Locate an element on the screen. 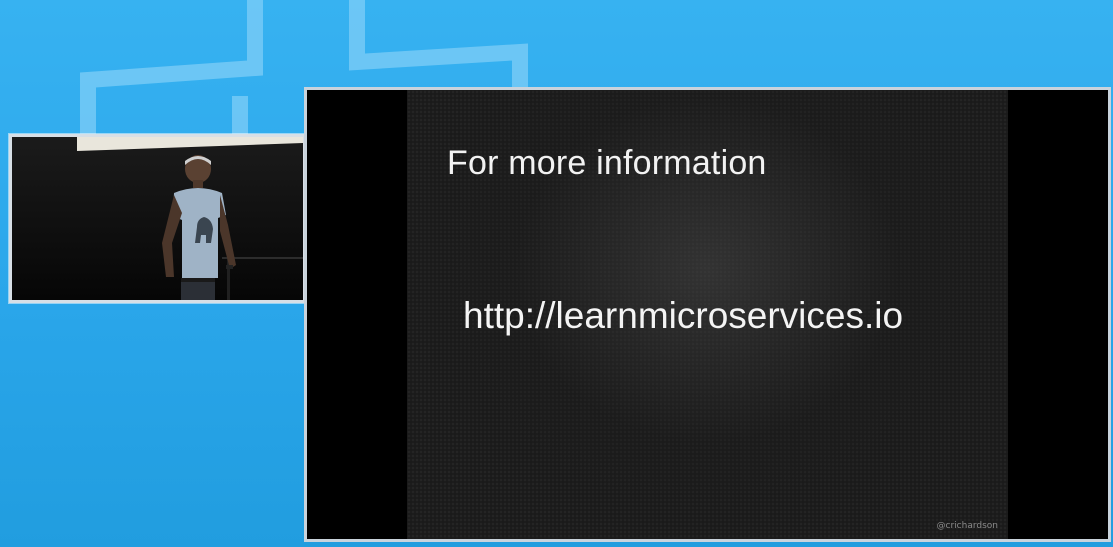  speaker-video-frame is located at coordinates (157, 218).